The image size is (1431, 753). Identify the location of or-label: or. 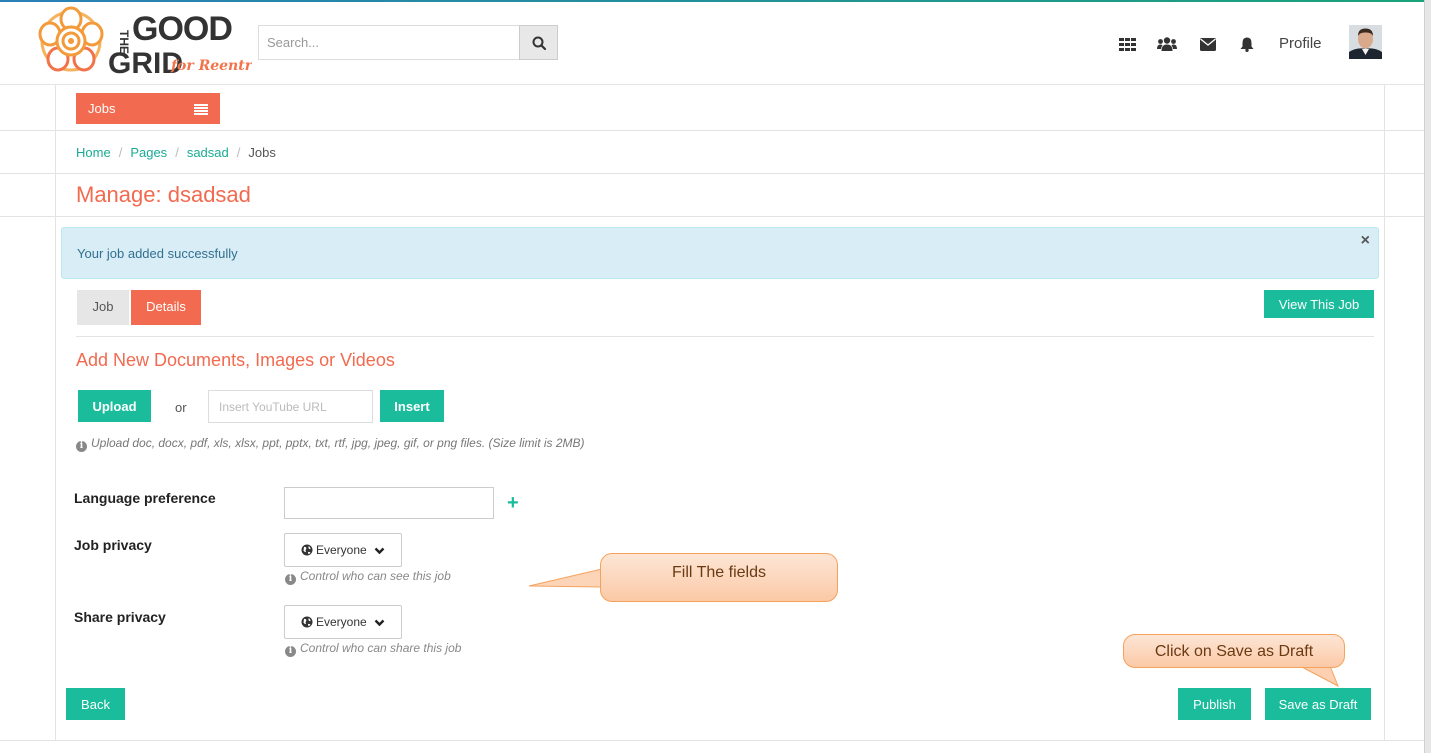
(181, 407).